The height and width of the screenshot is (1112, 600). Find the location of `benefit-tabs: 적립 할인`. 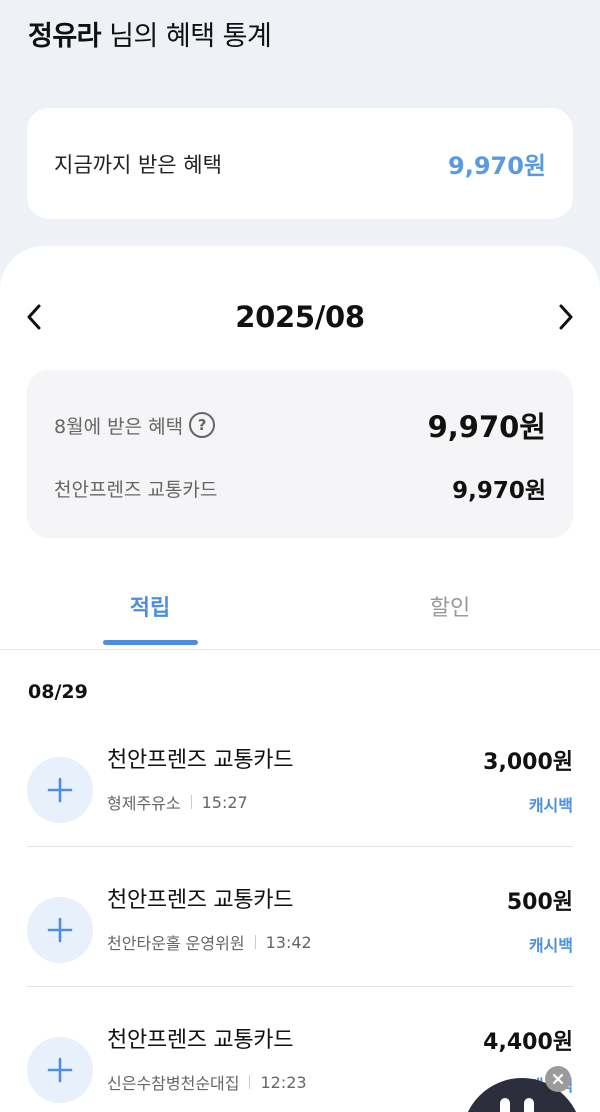

benefit-tabs: 적립 할인 is located at coordinates (300, 612).